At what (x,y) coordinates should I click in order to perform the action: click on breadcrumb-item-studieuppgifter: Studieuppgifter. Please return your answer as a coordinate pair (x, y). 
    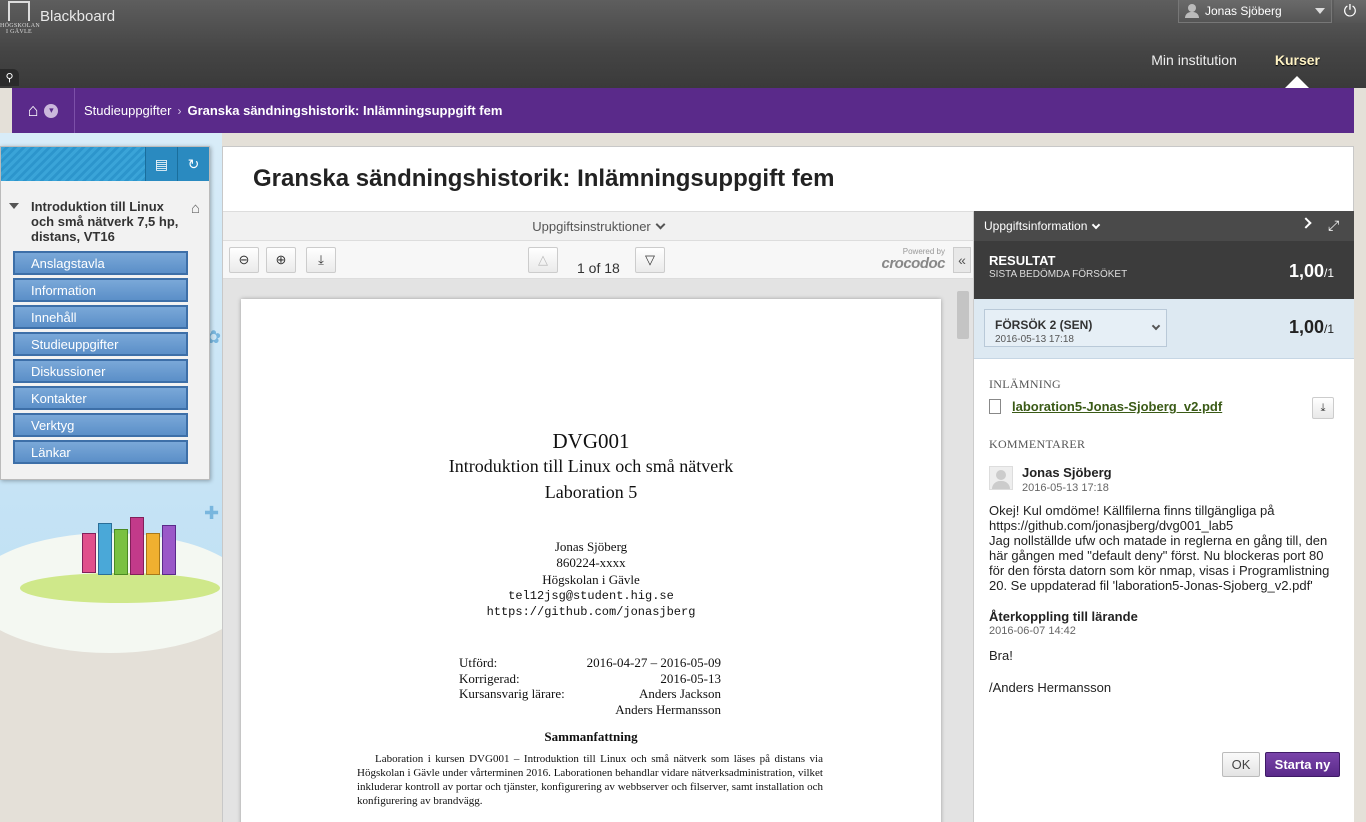
    Looking at the image, I should click on (127, 110).